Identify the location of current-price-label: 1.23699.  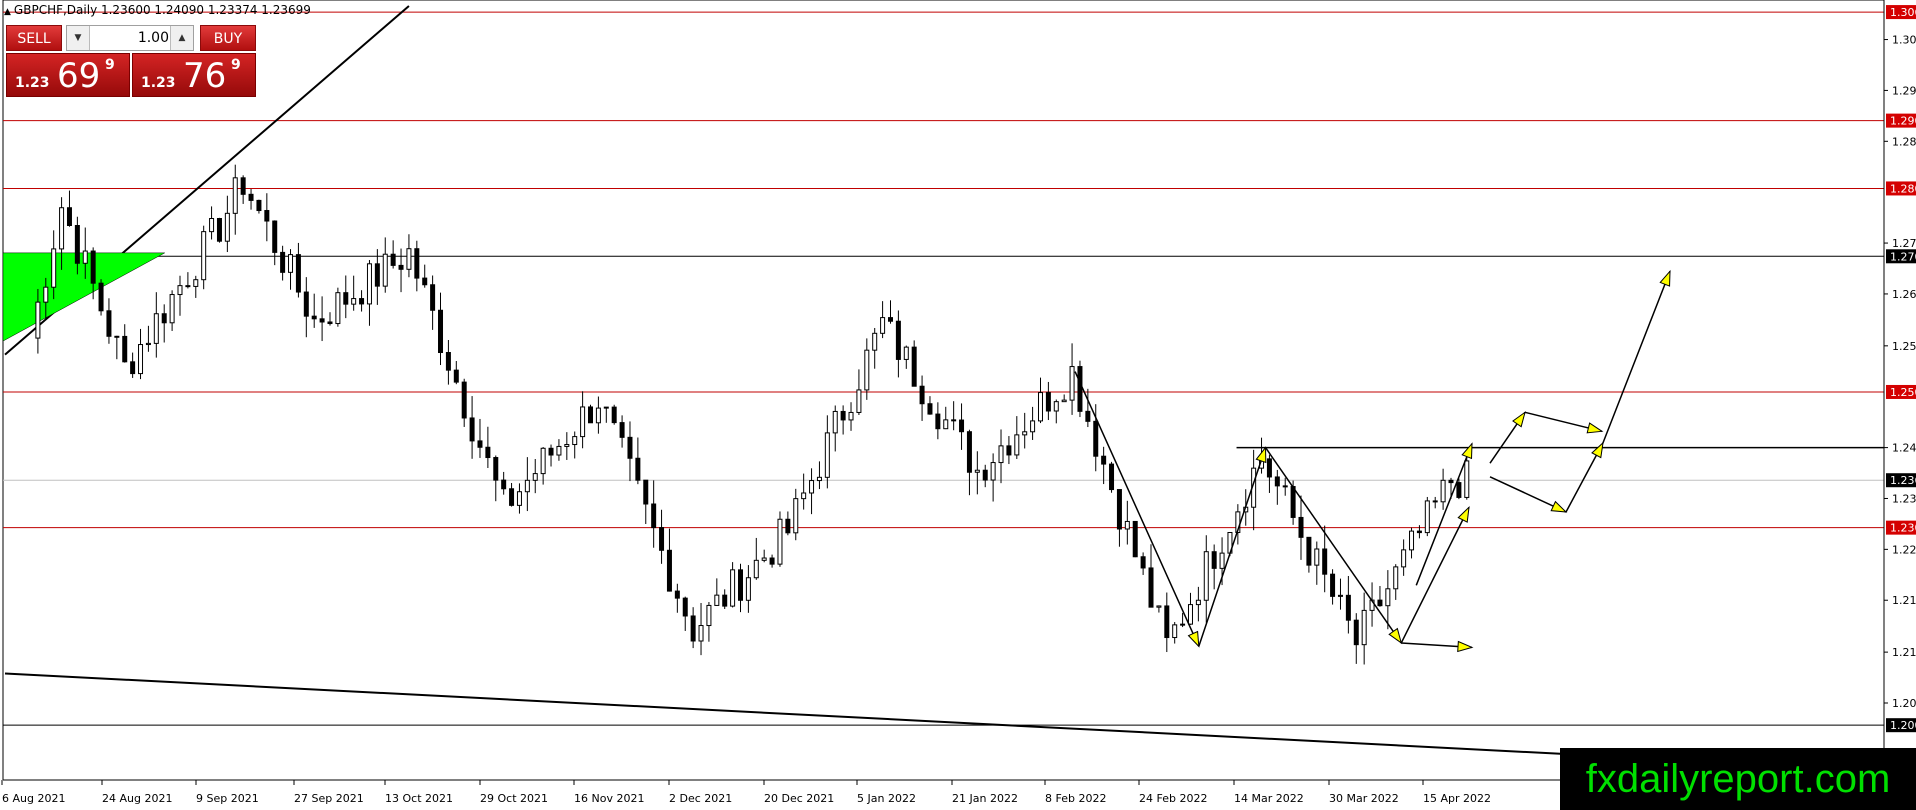
(1903, 480).